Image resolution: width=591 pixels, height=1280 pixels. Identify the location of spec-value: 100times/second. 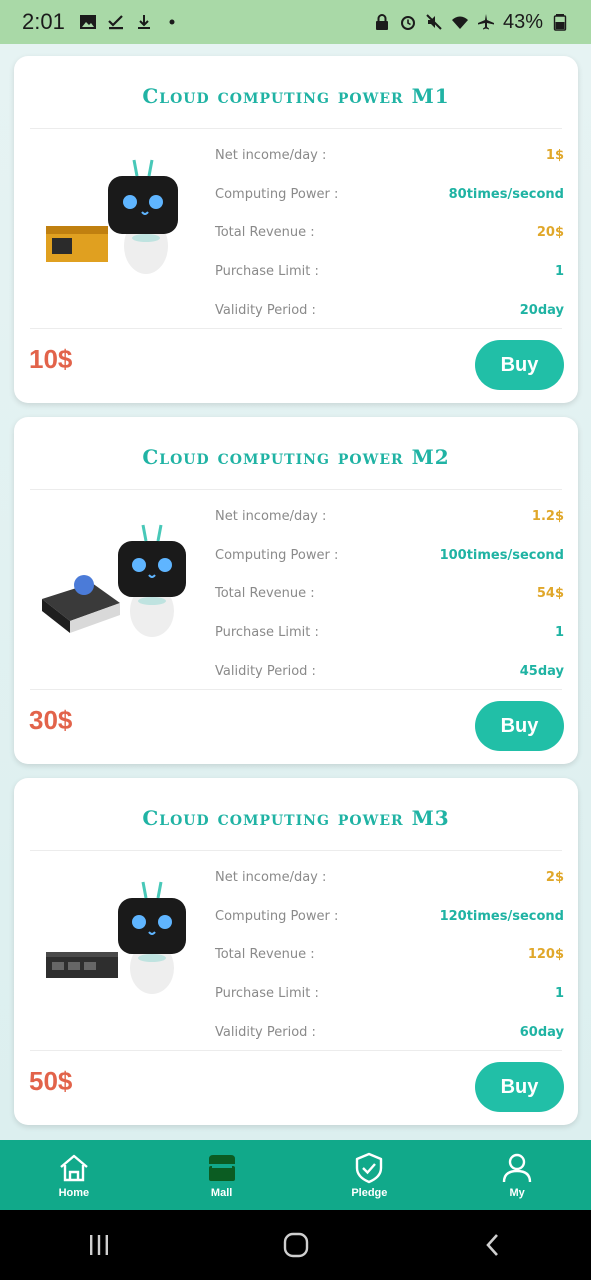
(501, 555).